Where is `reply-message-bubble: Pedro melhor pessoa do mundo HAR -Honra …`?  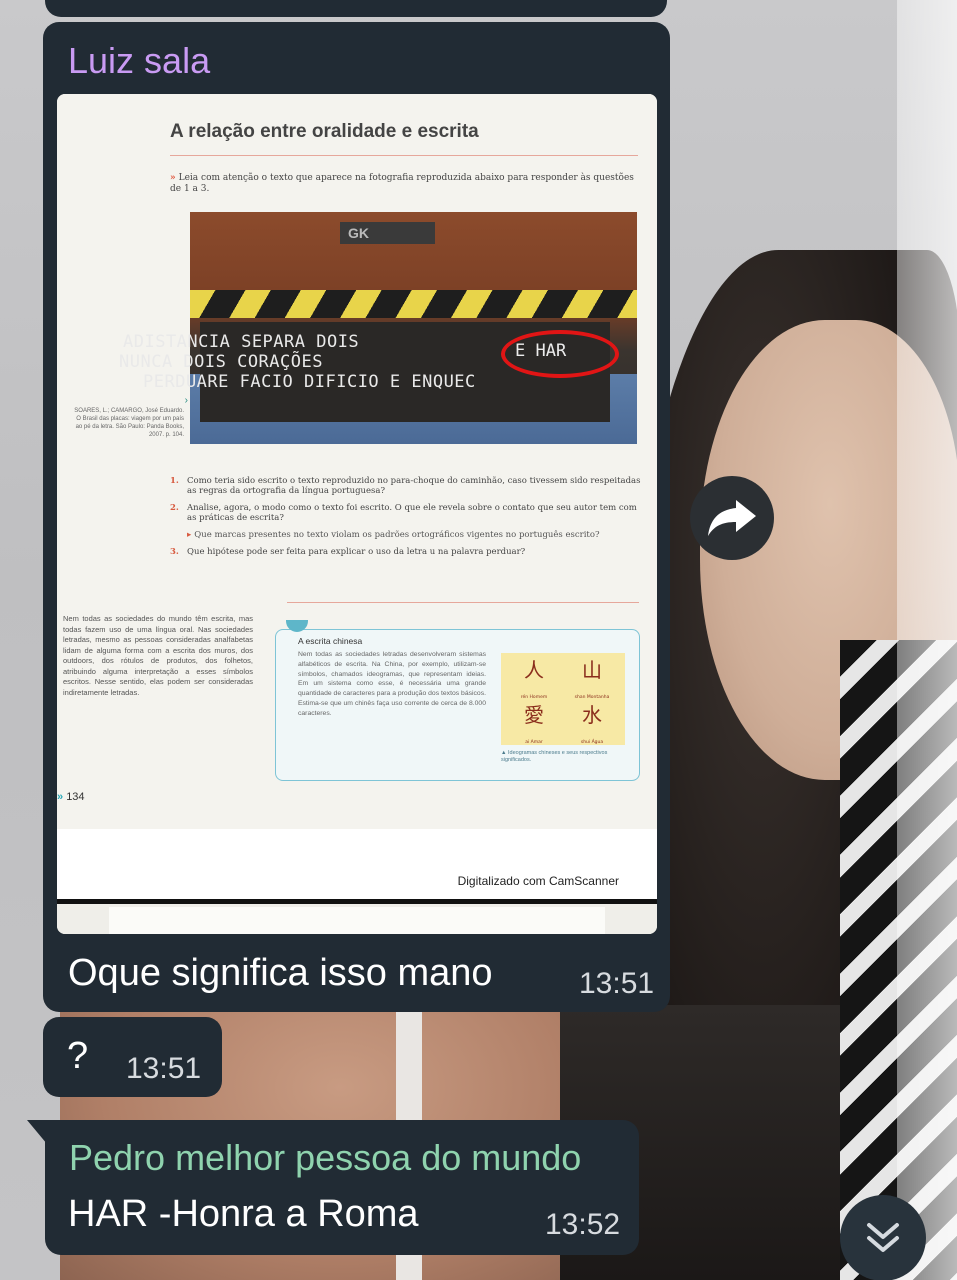
reply-message-bubble: Pedro melhor pessoa do mundo HAR -Honra … is located at coordinates (342, 1187).